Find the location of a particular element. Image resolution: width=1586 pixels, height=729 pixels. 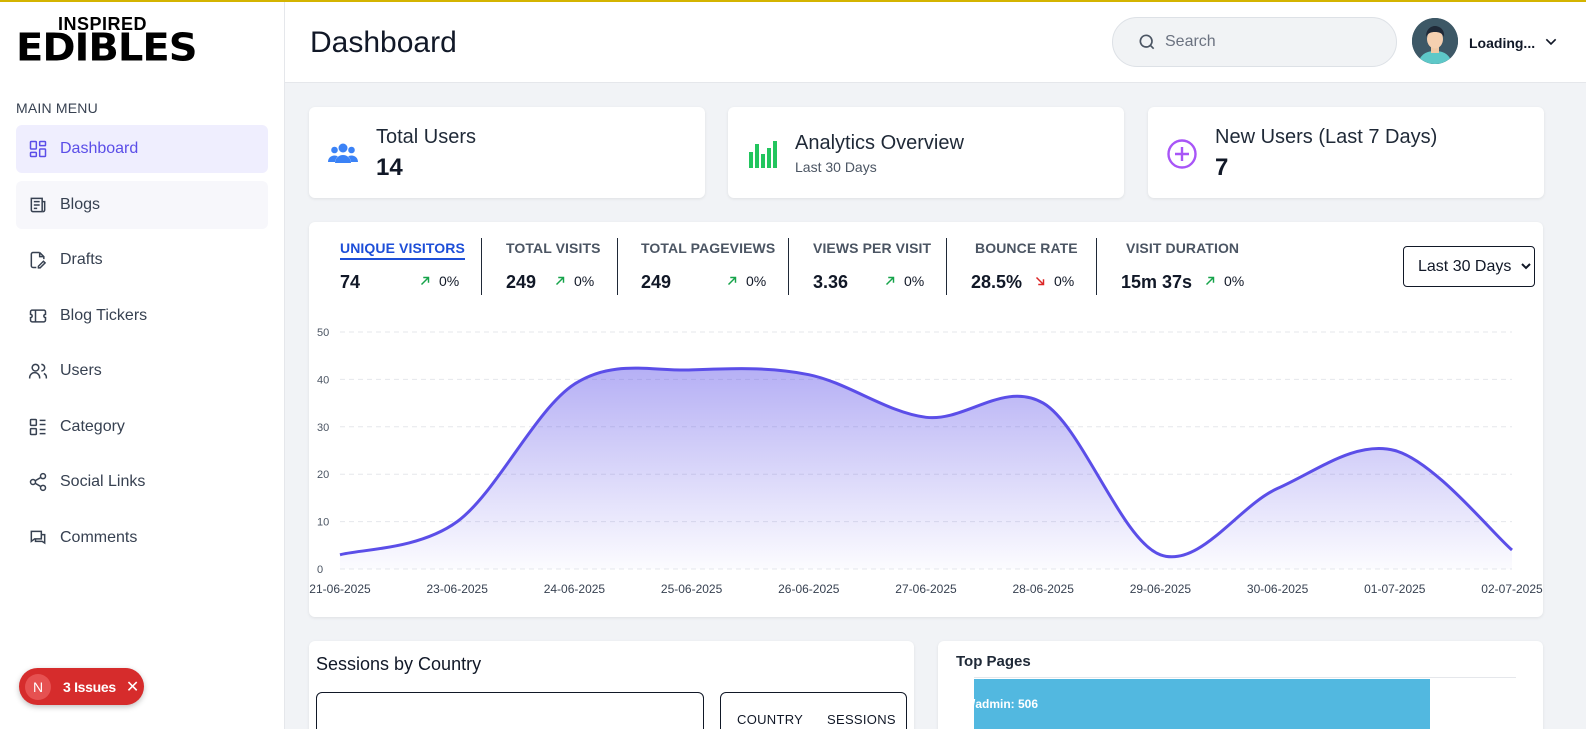

x-tick-label: 02-07-2025 is located at coordinates (1512, 589).